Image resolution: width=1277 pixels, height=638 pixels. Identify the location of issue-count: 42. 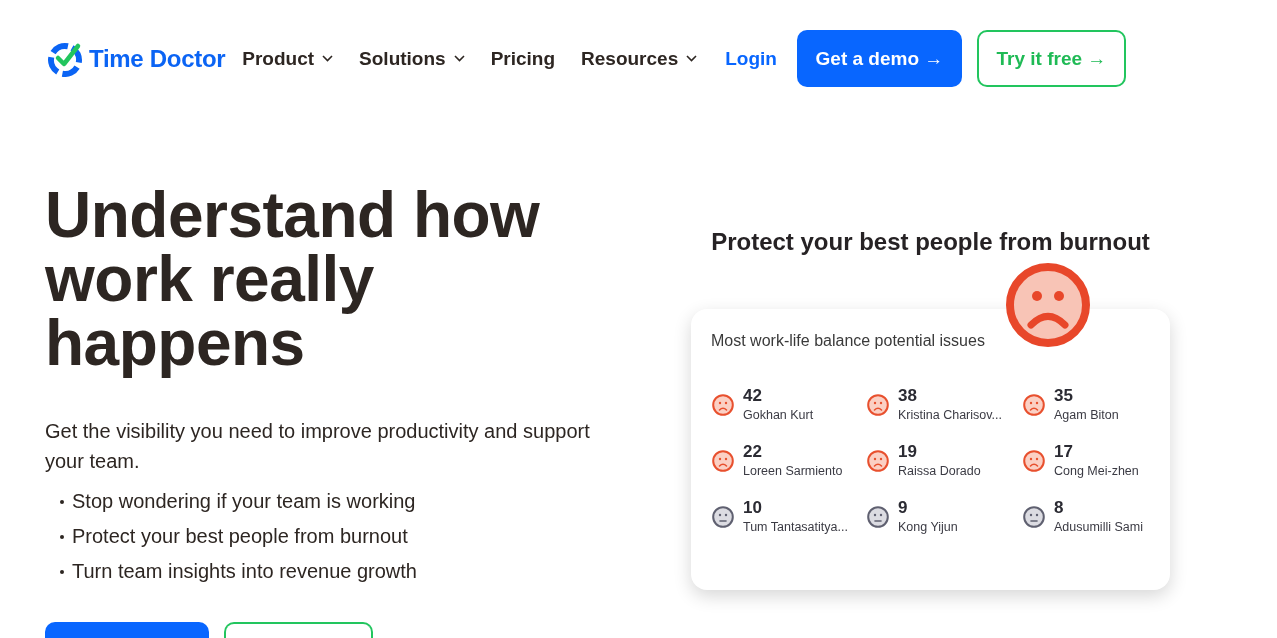
(752, 396).